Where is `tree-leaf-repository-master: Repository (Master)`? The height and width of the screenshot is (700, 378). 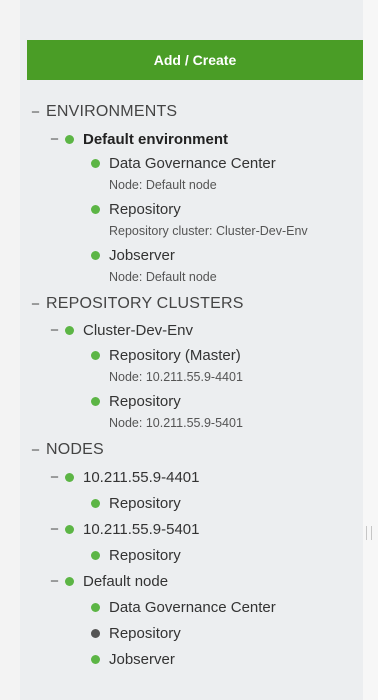
tree-leaf-repository-master: Repository (Master) is located at coordinates (166, 355).